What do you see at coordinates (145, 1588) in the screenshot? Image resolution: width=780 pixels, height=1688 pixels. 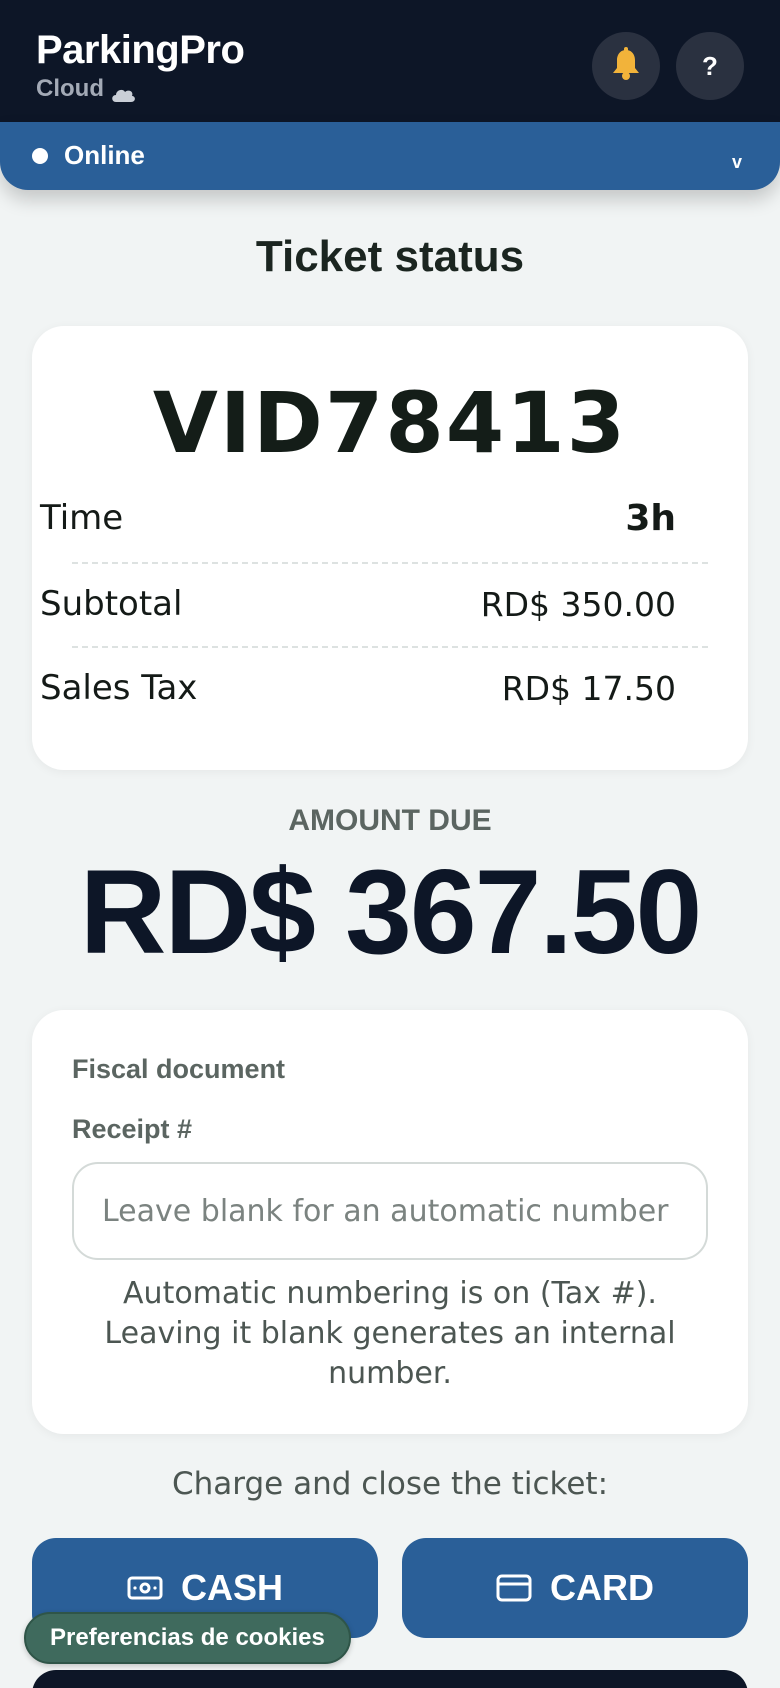 I see `cash-icon` at bounding box center [145, 1588].